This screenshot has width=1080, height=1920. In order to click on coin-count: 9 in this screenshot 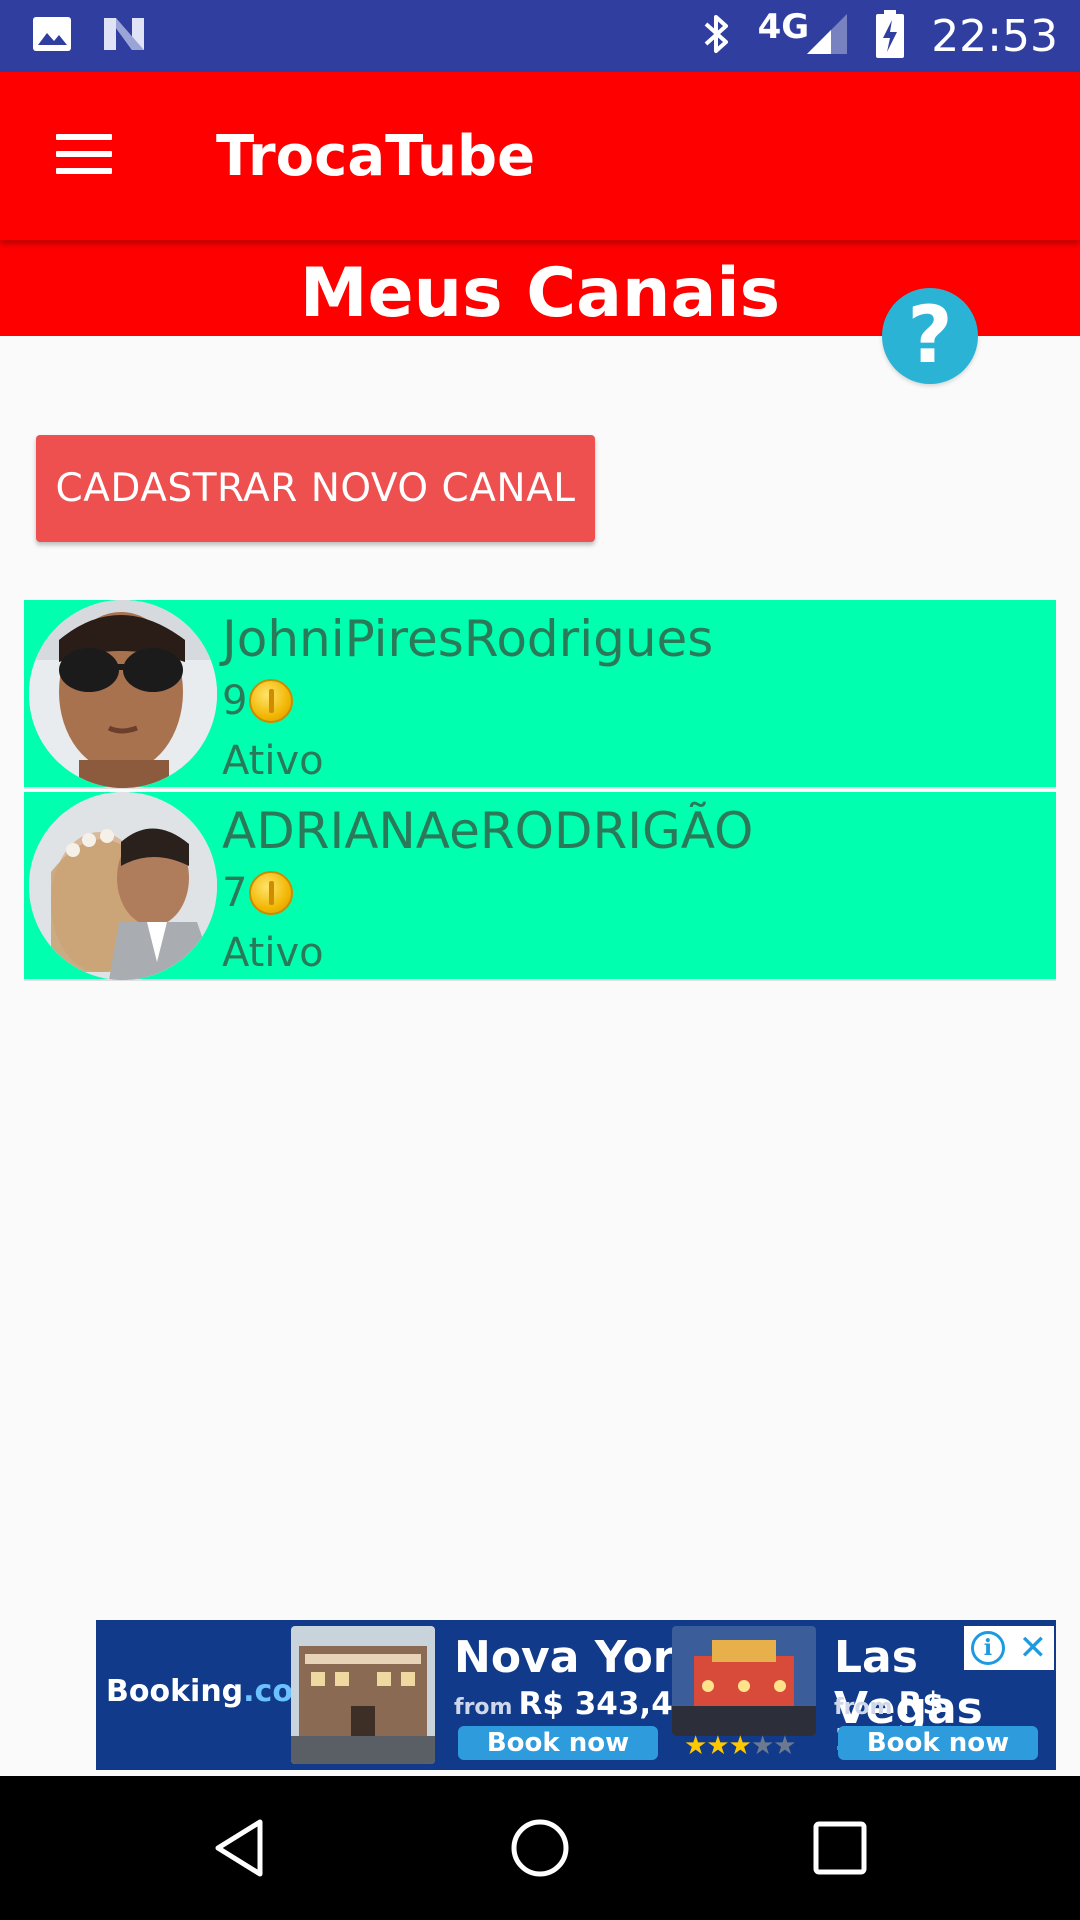, I will do `click(235, 701)`.